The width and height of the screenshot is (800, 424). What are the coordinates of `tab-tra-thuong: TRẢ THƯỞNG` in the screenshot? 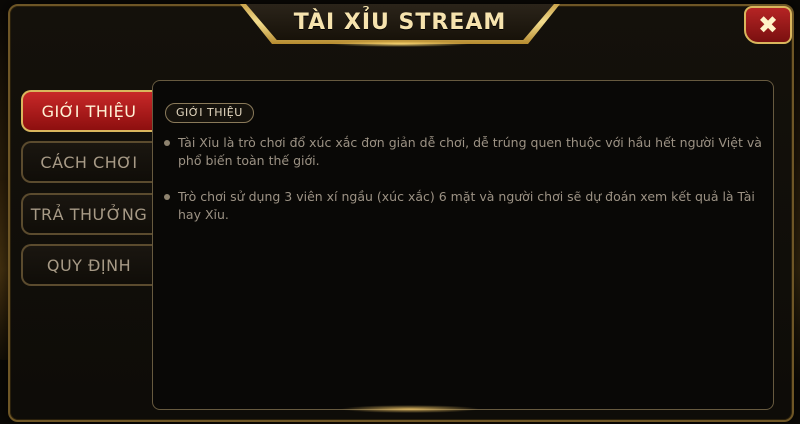 It's located at (88, 214).